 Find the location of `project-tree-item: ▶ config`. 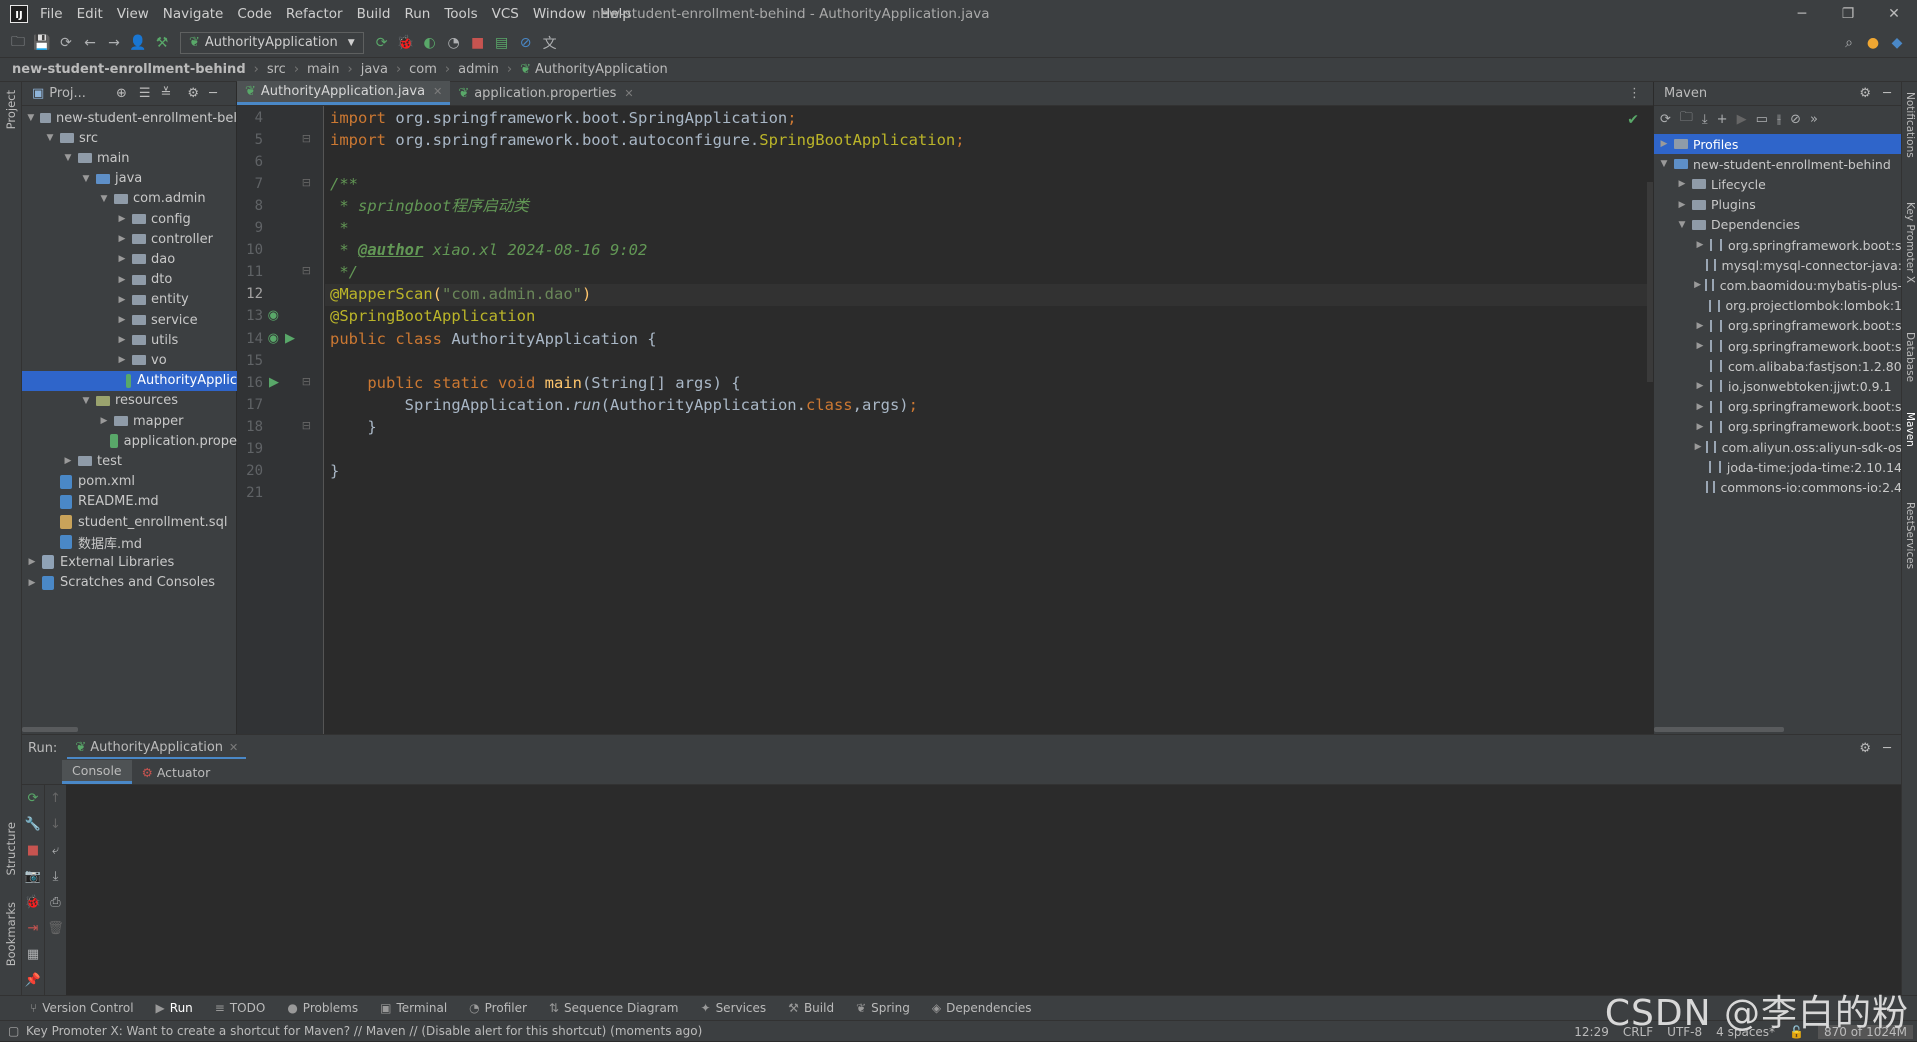

project-tree-item: ▶ config is located at coordinates (129, 219).